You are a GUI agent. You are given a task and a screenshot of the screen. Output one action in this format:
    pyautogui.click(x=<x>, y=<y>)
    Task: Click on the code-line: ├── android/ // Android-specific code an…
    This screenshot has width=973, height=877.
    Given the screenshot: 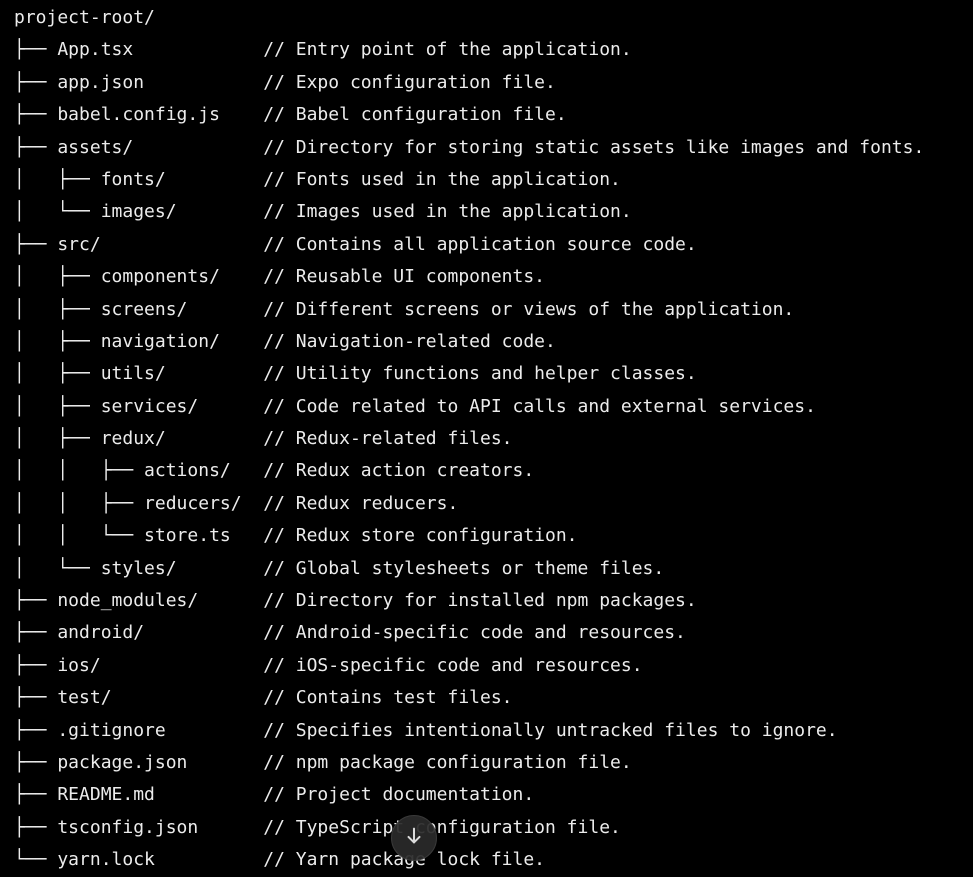 What is the action you would take?
    pyautogui.click(x=350, y=633)
    